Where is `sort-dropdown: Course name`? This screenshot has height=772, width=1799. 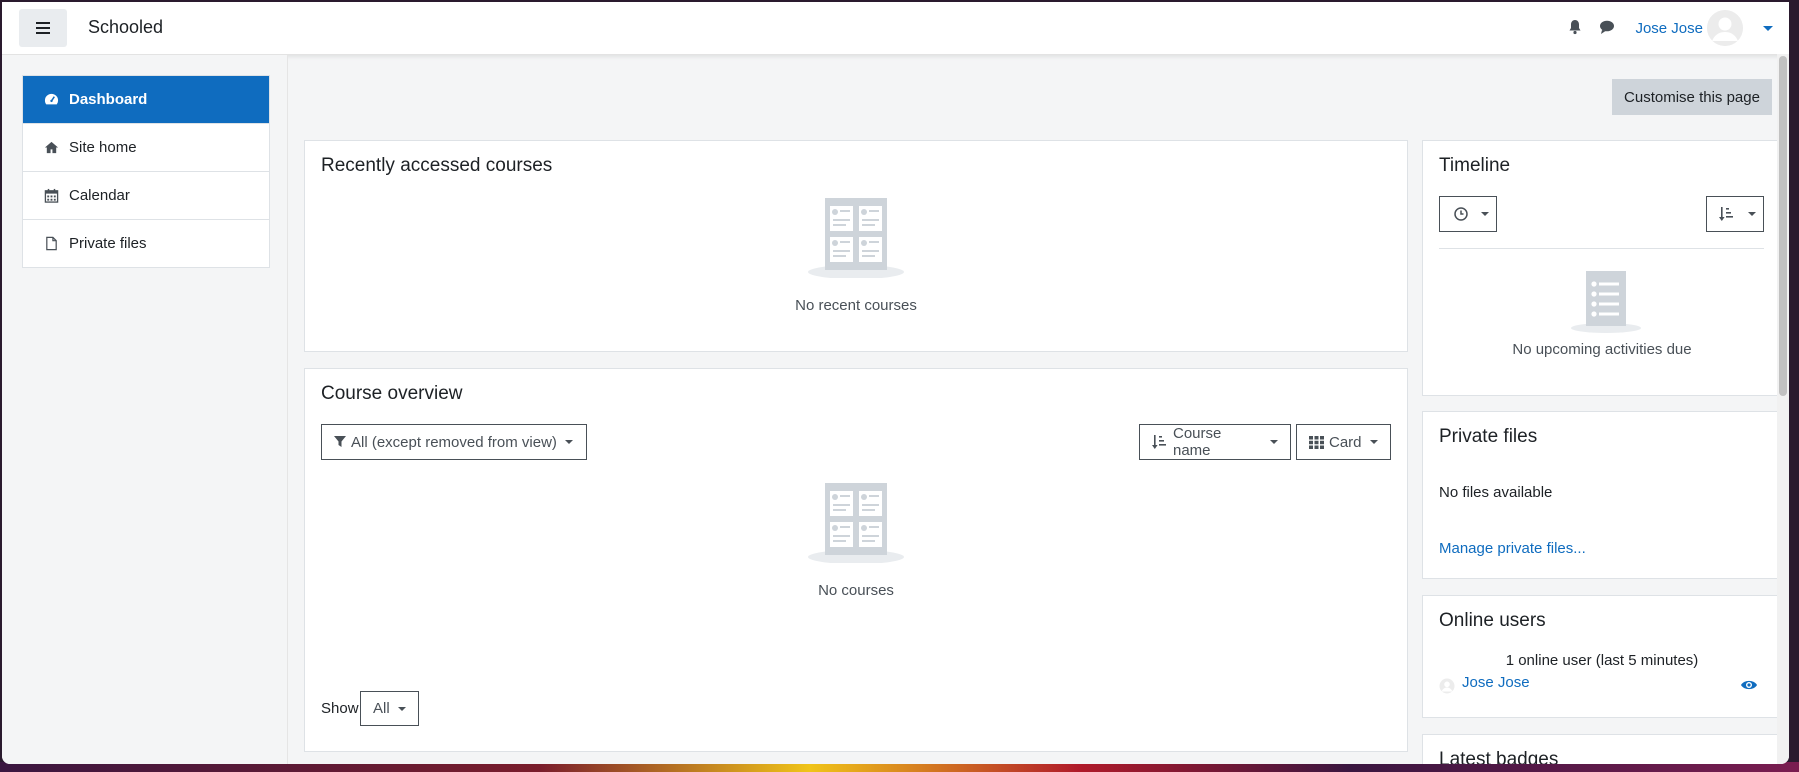 sort-dropdown: Course name is located at coordinates (1215, 442).